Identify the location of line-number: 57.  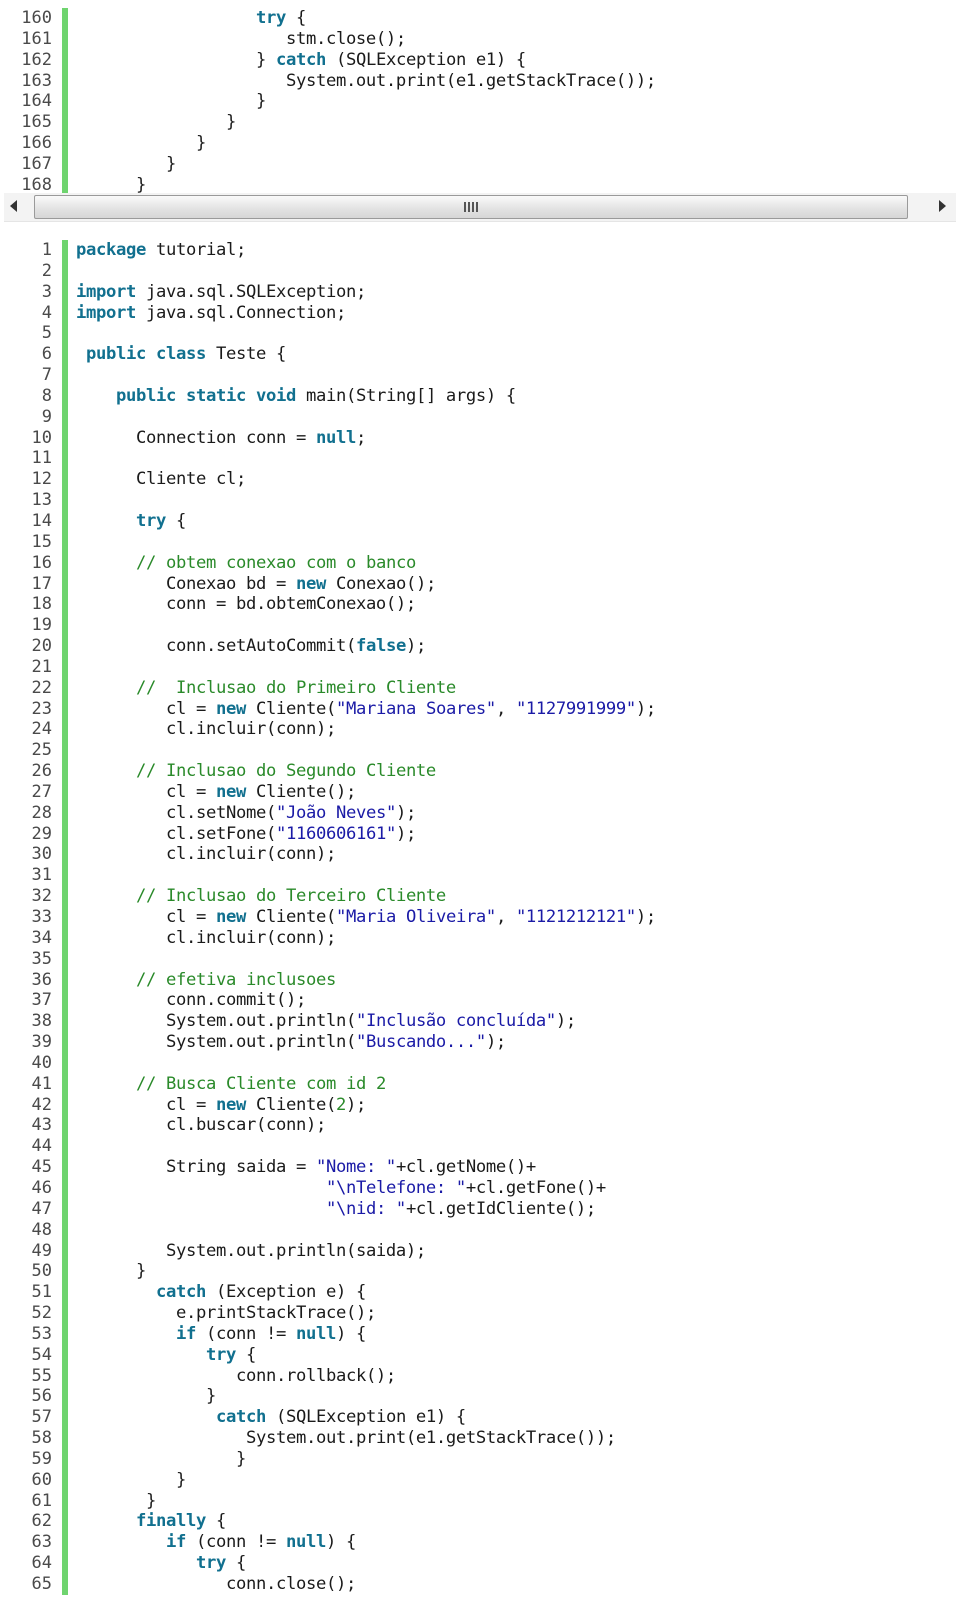
(41, 1417).